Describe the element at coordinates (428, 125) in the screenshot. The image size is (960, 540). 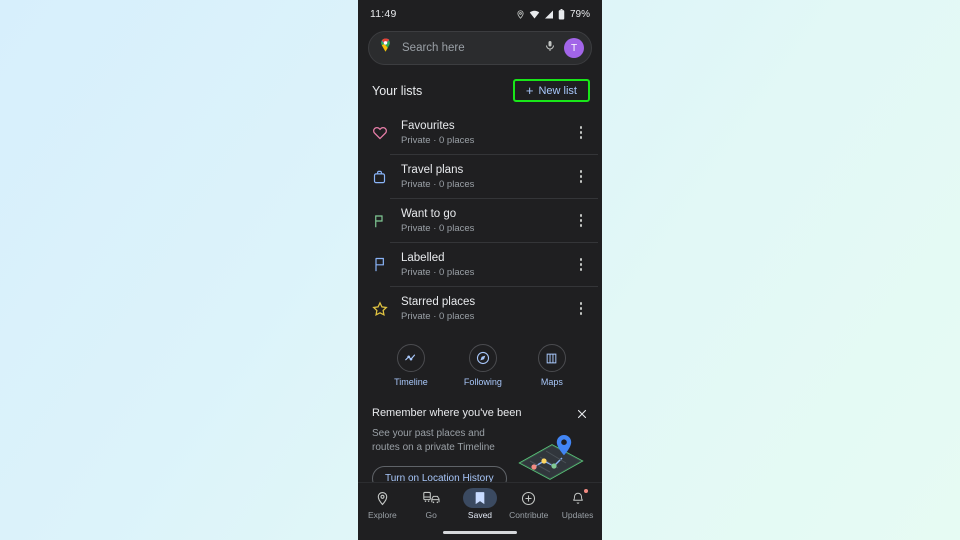
I see `list-item-name: Favourites` at that location.